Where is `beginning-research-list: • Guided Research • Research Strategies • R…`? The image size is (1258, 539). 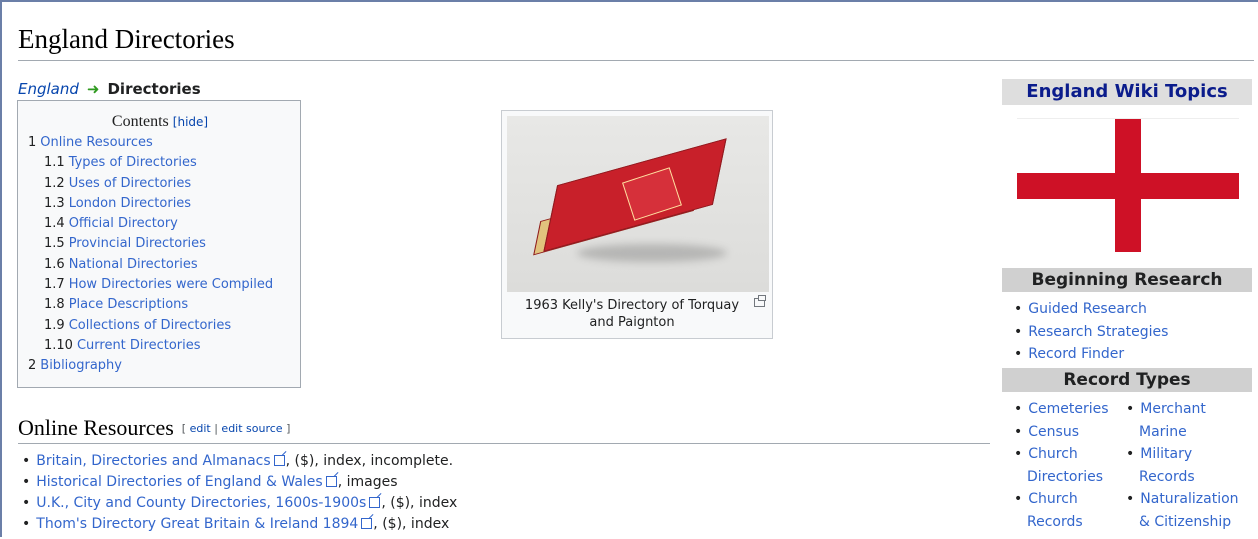 beginning-research-list: • Guided Research • Research Strategies • R… is located at coordinates (1091, 332).